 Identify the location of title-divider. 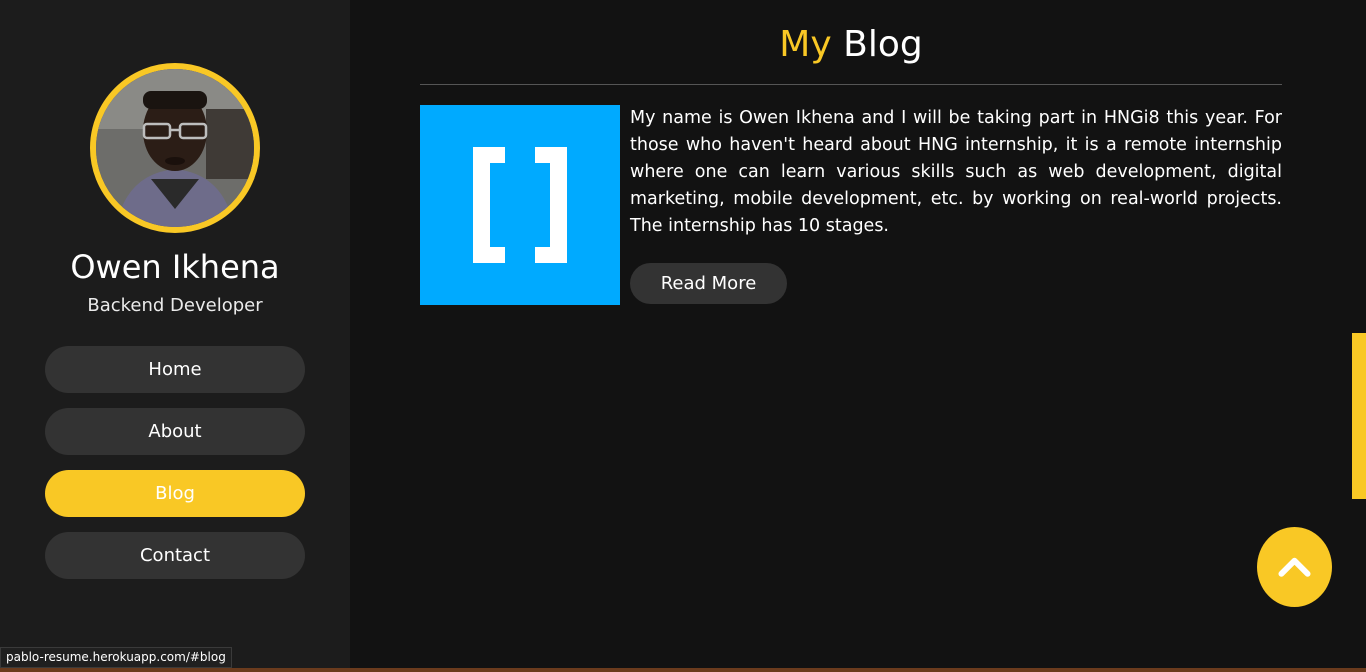
(851, 84).